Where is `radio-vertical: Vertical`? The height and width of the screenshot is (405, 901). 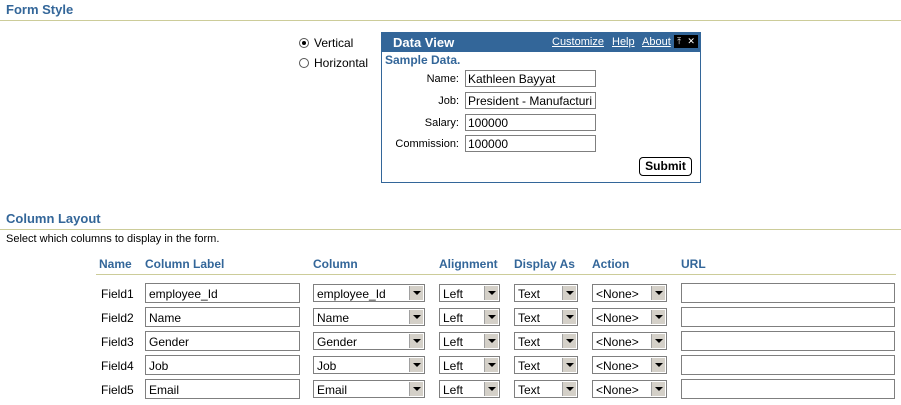 radio-vertical: Vertical is located at coordinates (326, 43).